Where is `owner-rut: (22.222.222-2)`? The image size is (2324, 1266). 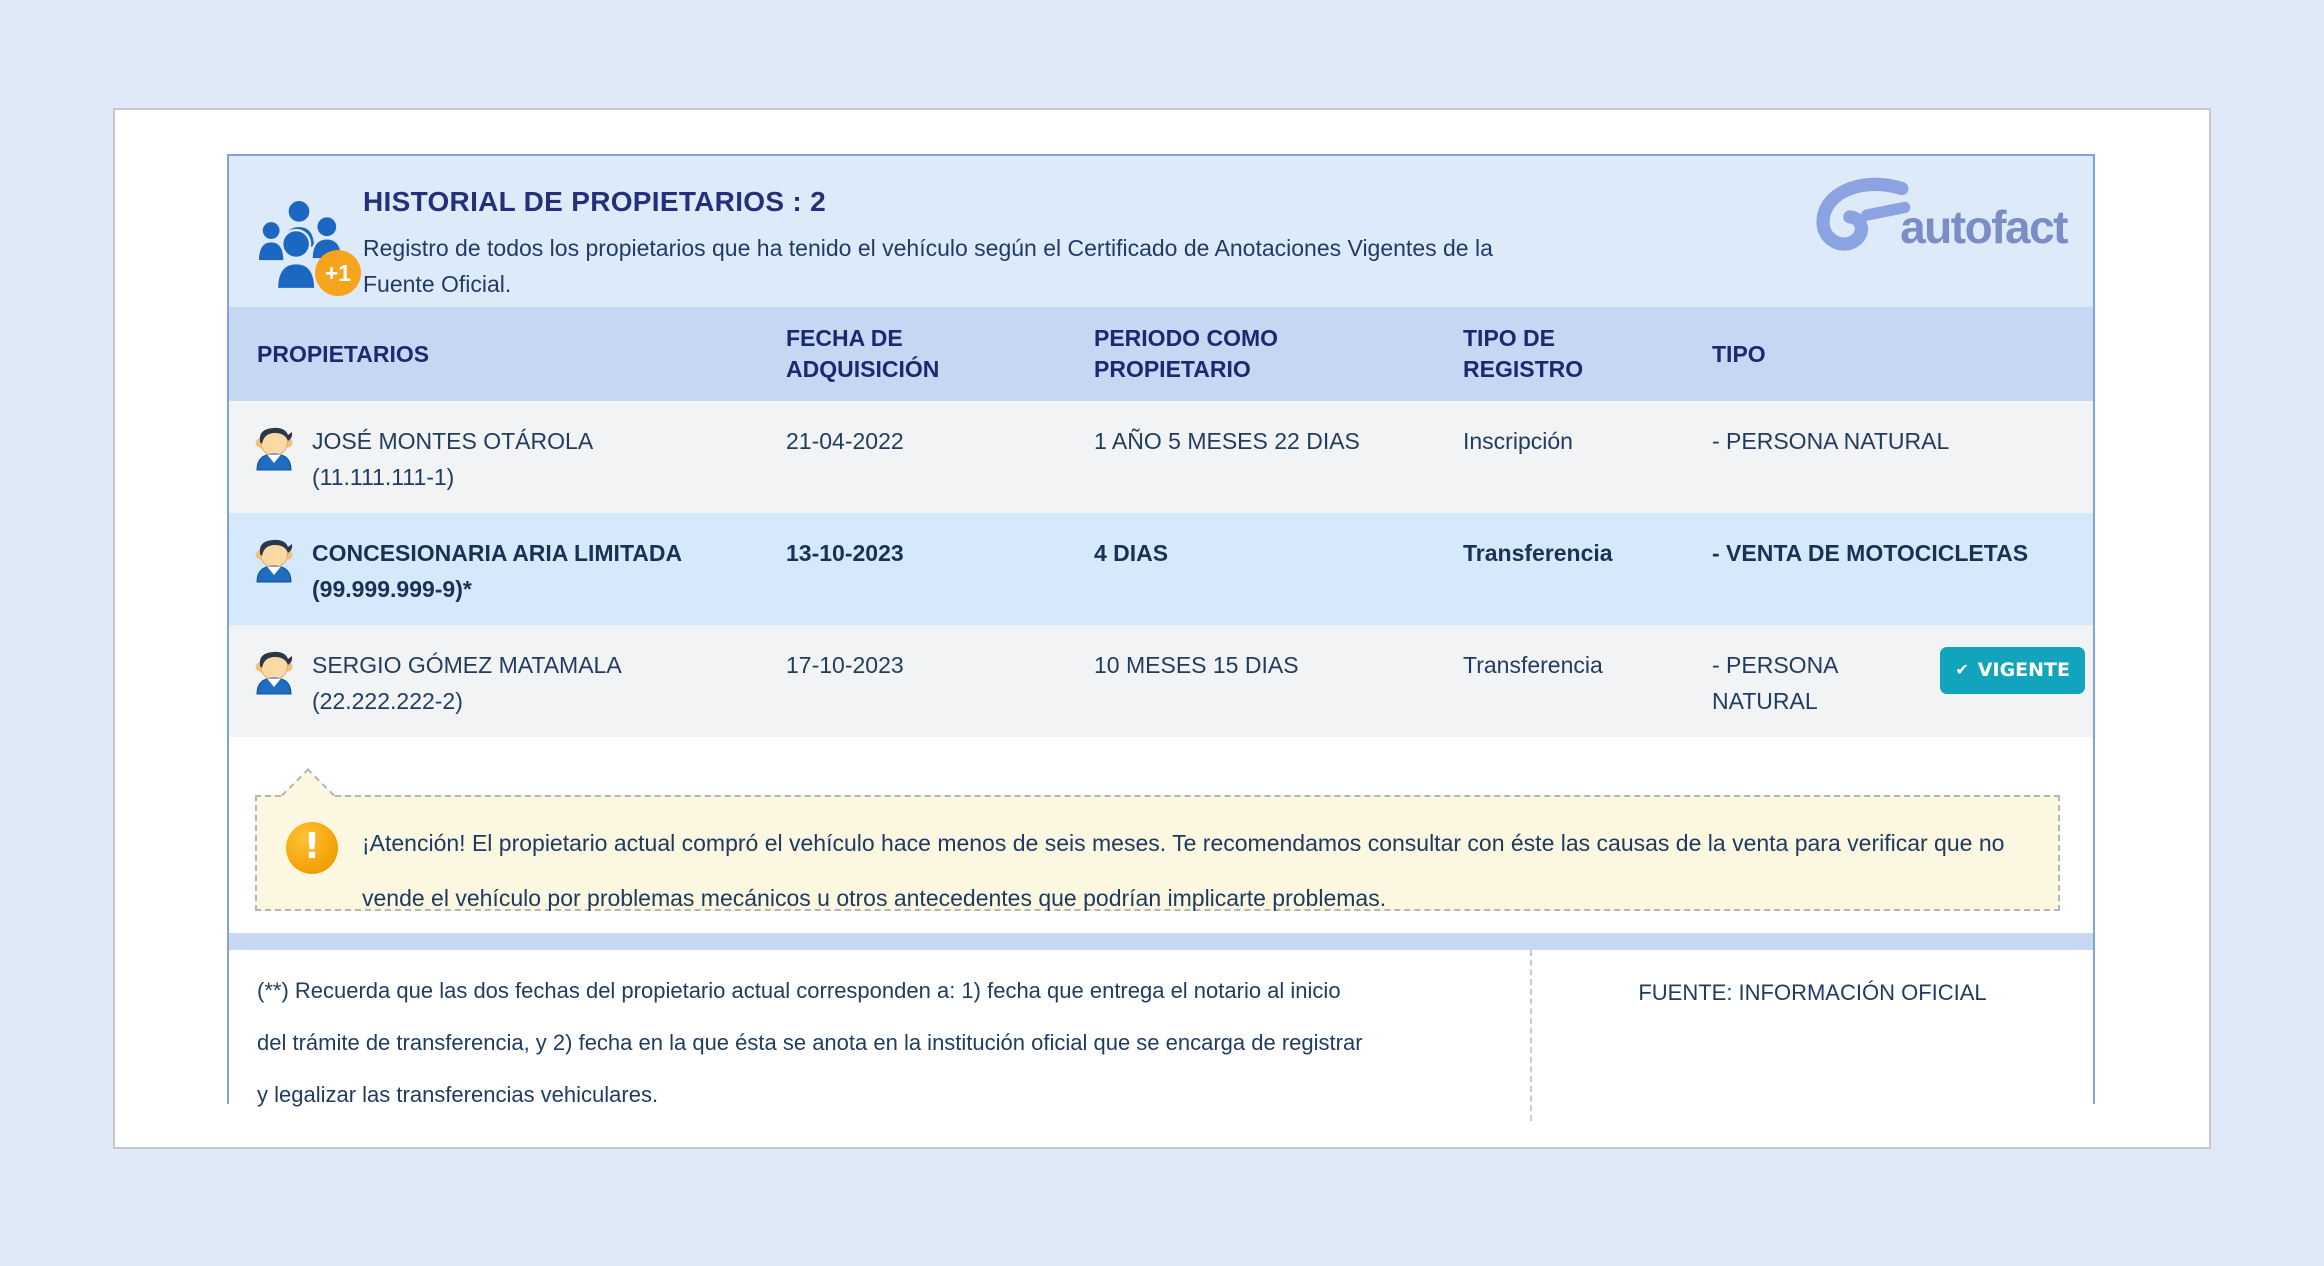 owner-rut: (22.222.222-2) is located at coordinates (387, 701).